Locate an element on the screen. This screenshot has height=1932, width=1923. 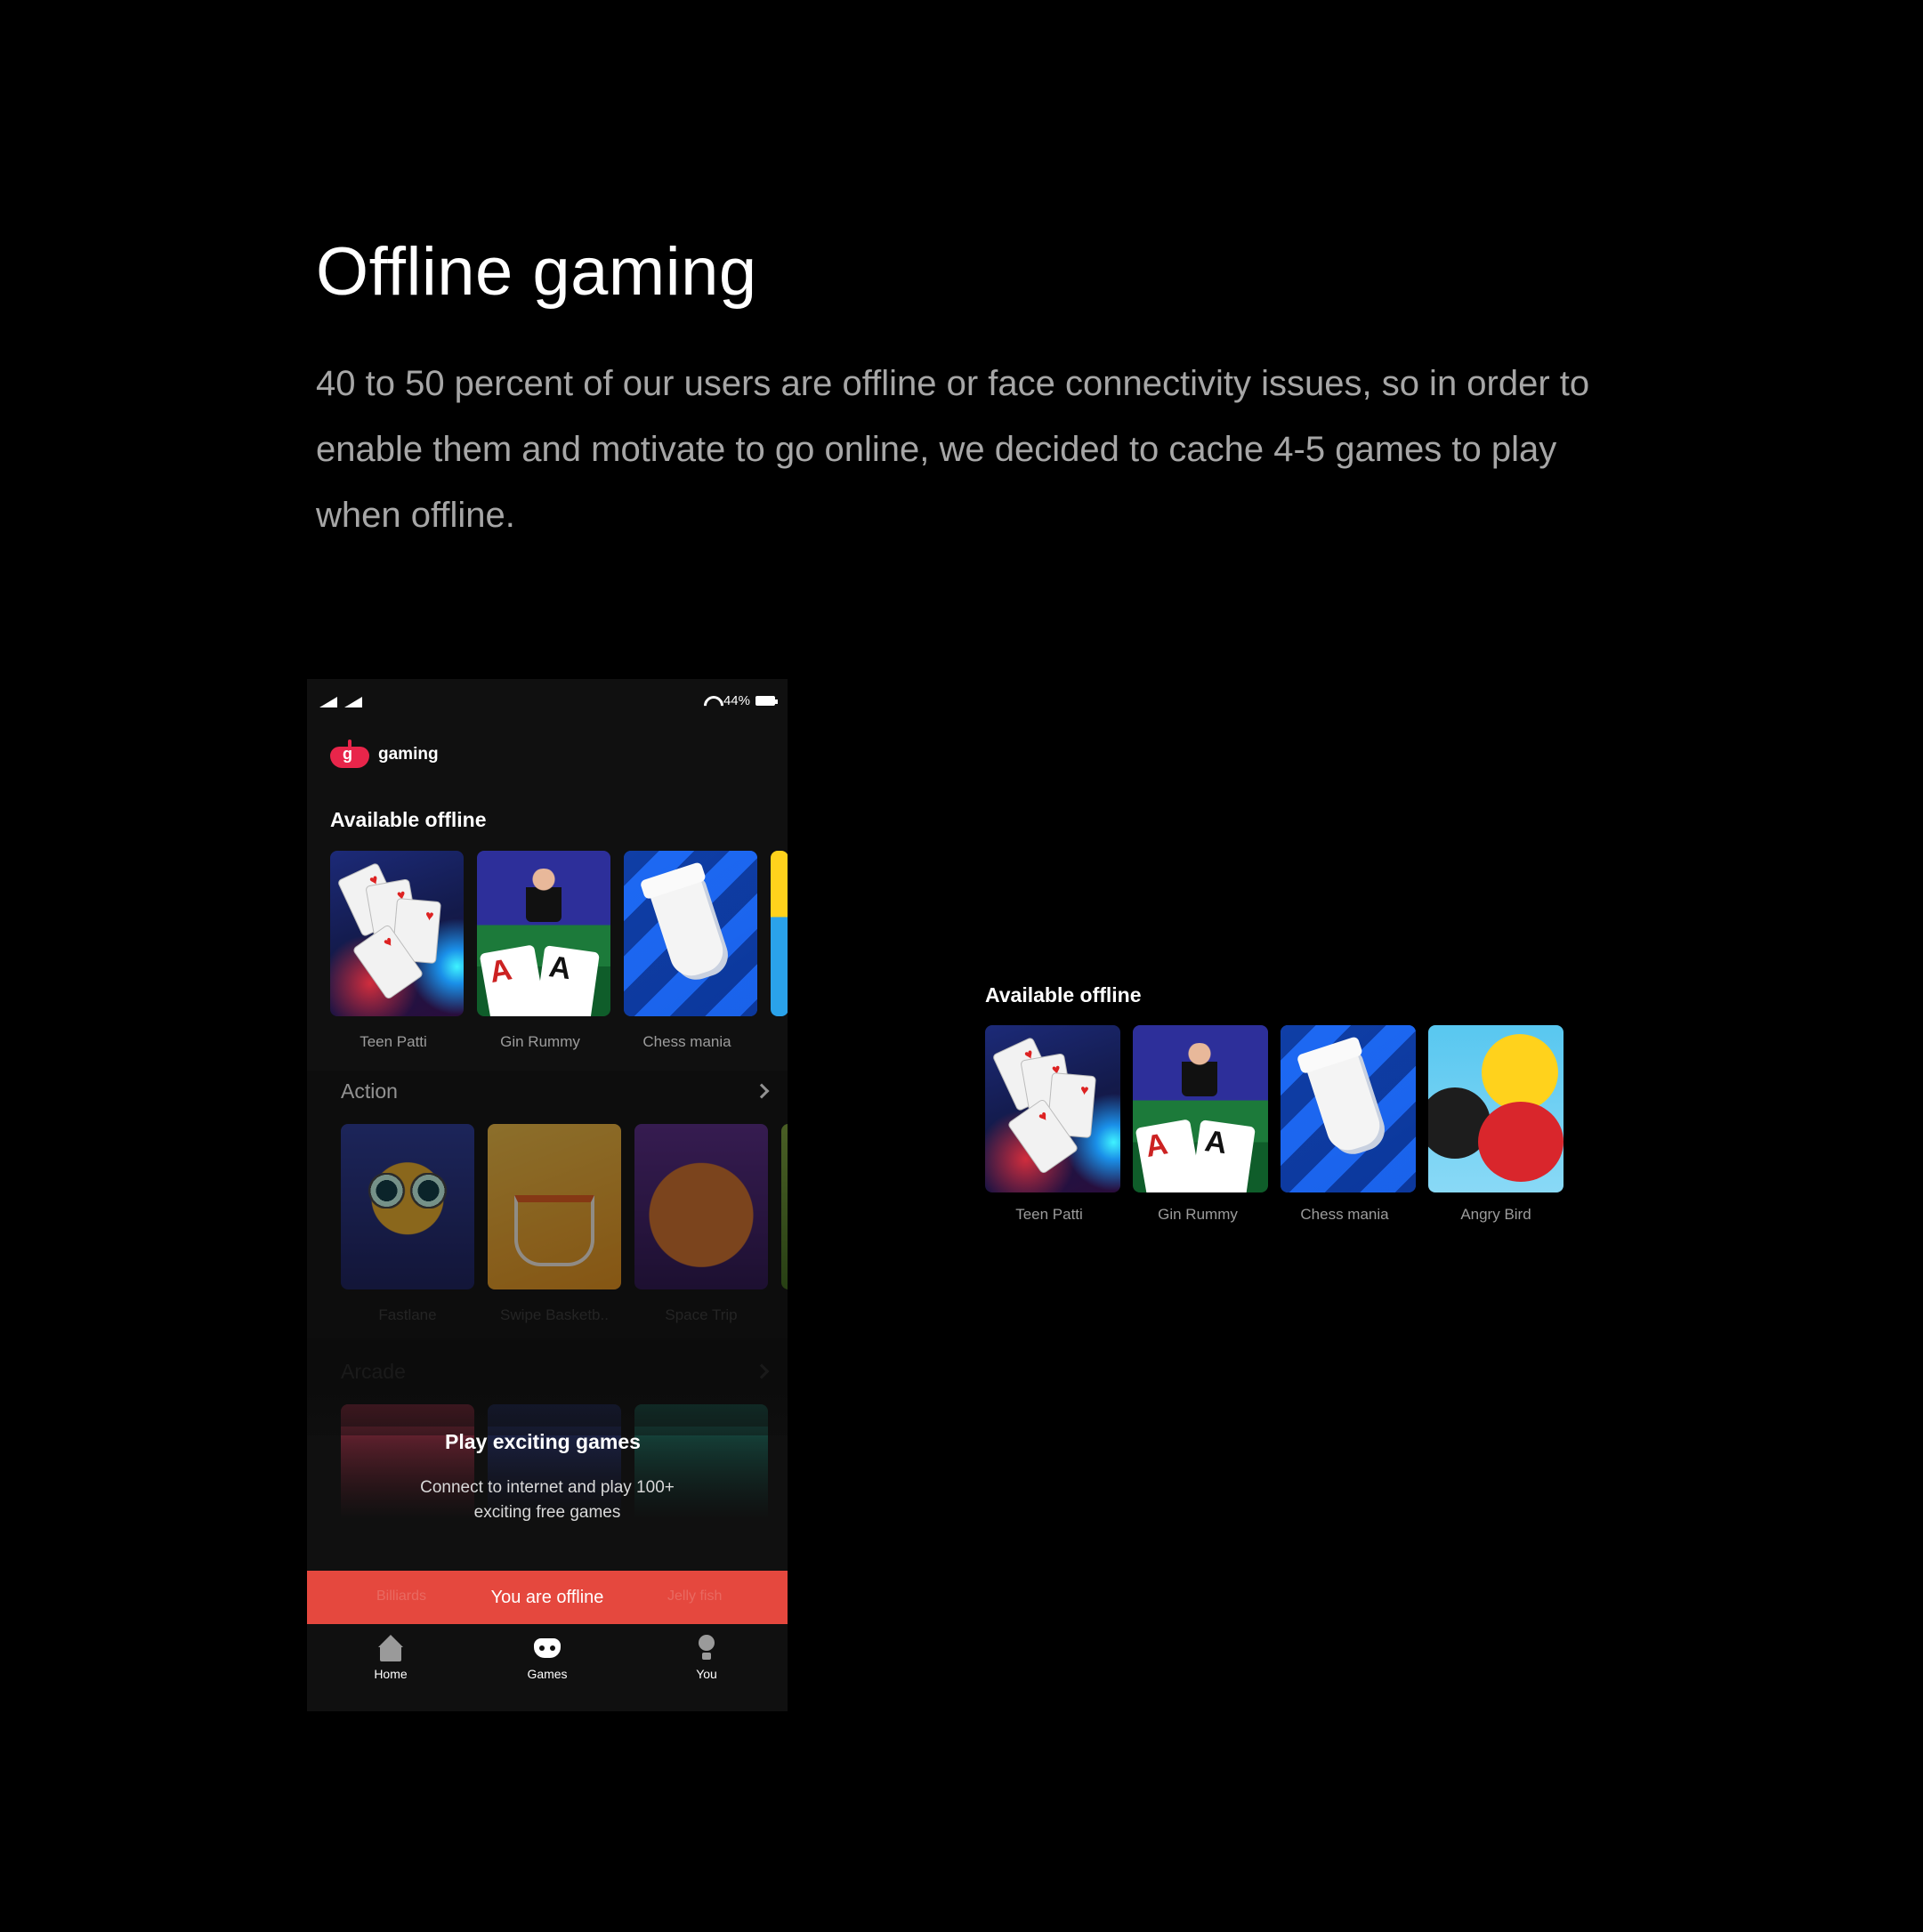
page-title: Offline gaming is located at coordinates (536, 272).